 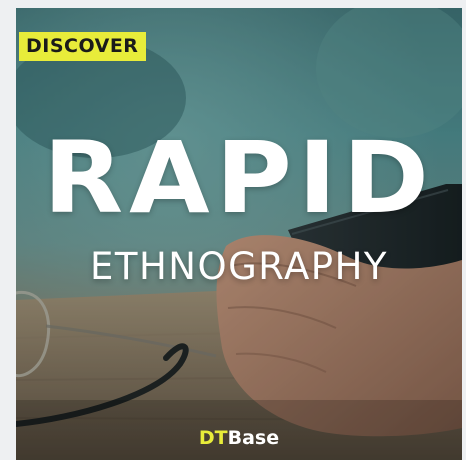 I want to click on brand-prefix: DT, so click(x=213, y=438).